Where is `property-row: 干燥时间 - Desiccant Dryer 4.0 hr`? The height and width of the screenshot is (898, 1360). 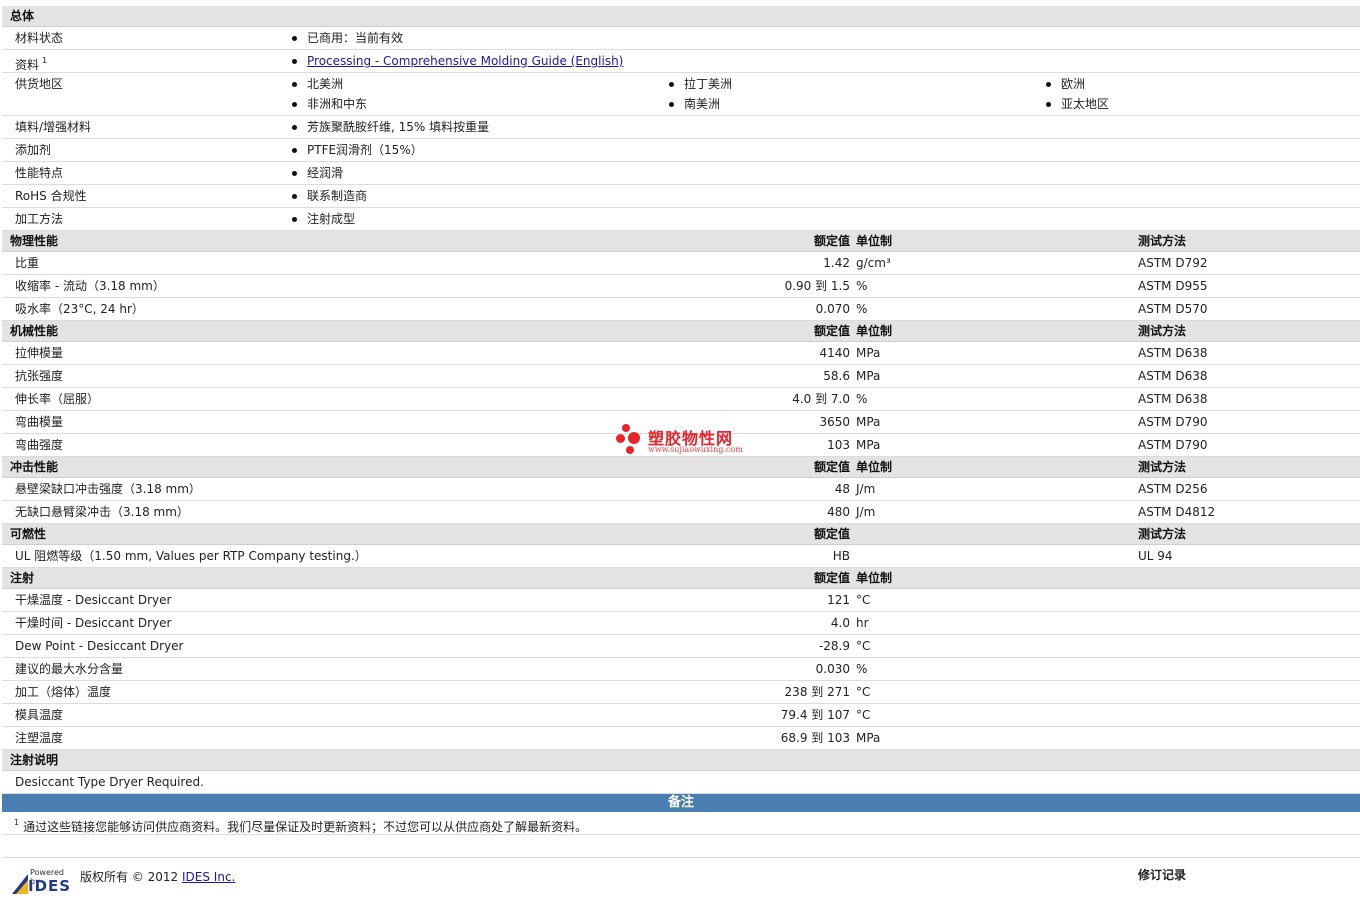 property-row: 干燥时间 - Desiccant Dryer 4.0 hr is located at coordinates (681, 623).